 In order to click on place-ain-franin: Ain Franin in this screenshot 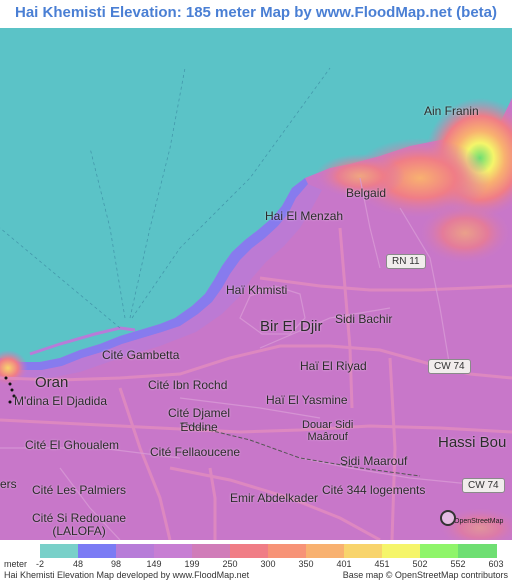, I will do `click(451, 111)`.